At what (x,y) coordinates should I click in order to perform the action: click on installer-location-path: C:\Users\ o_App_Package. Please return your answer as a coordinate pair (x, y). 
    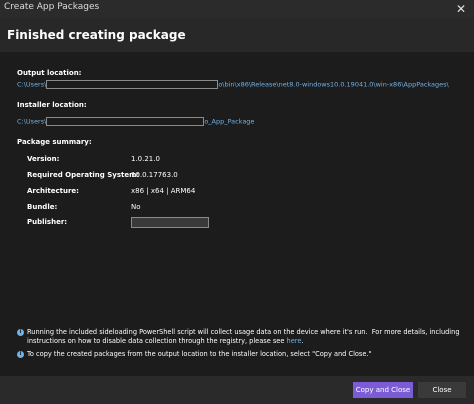
    Looking at the image, I should click on (135, 121).